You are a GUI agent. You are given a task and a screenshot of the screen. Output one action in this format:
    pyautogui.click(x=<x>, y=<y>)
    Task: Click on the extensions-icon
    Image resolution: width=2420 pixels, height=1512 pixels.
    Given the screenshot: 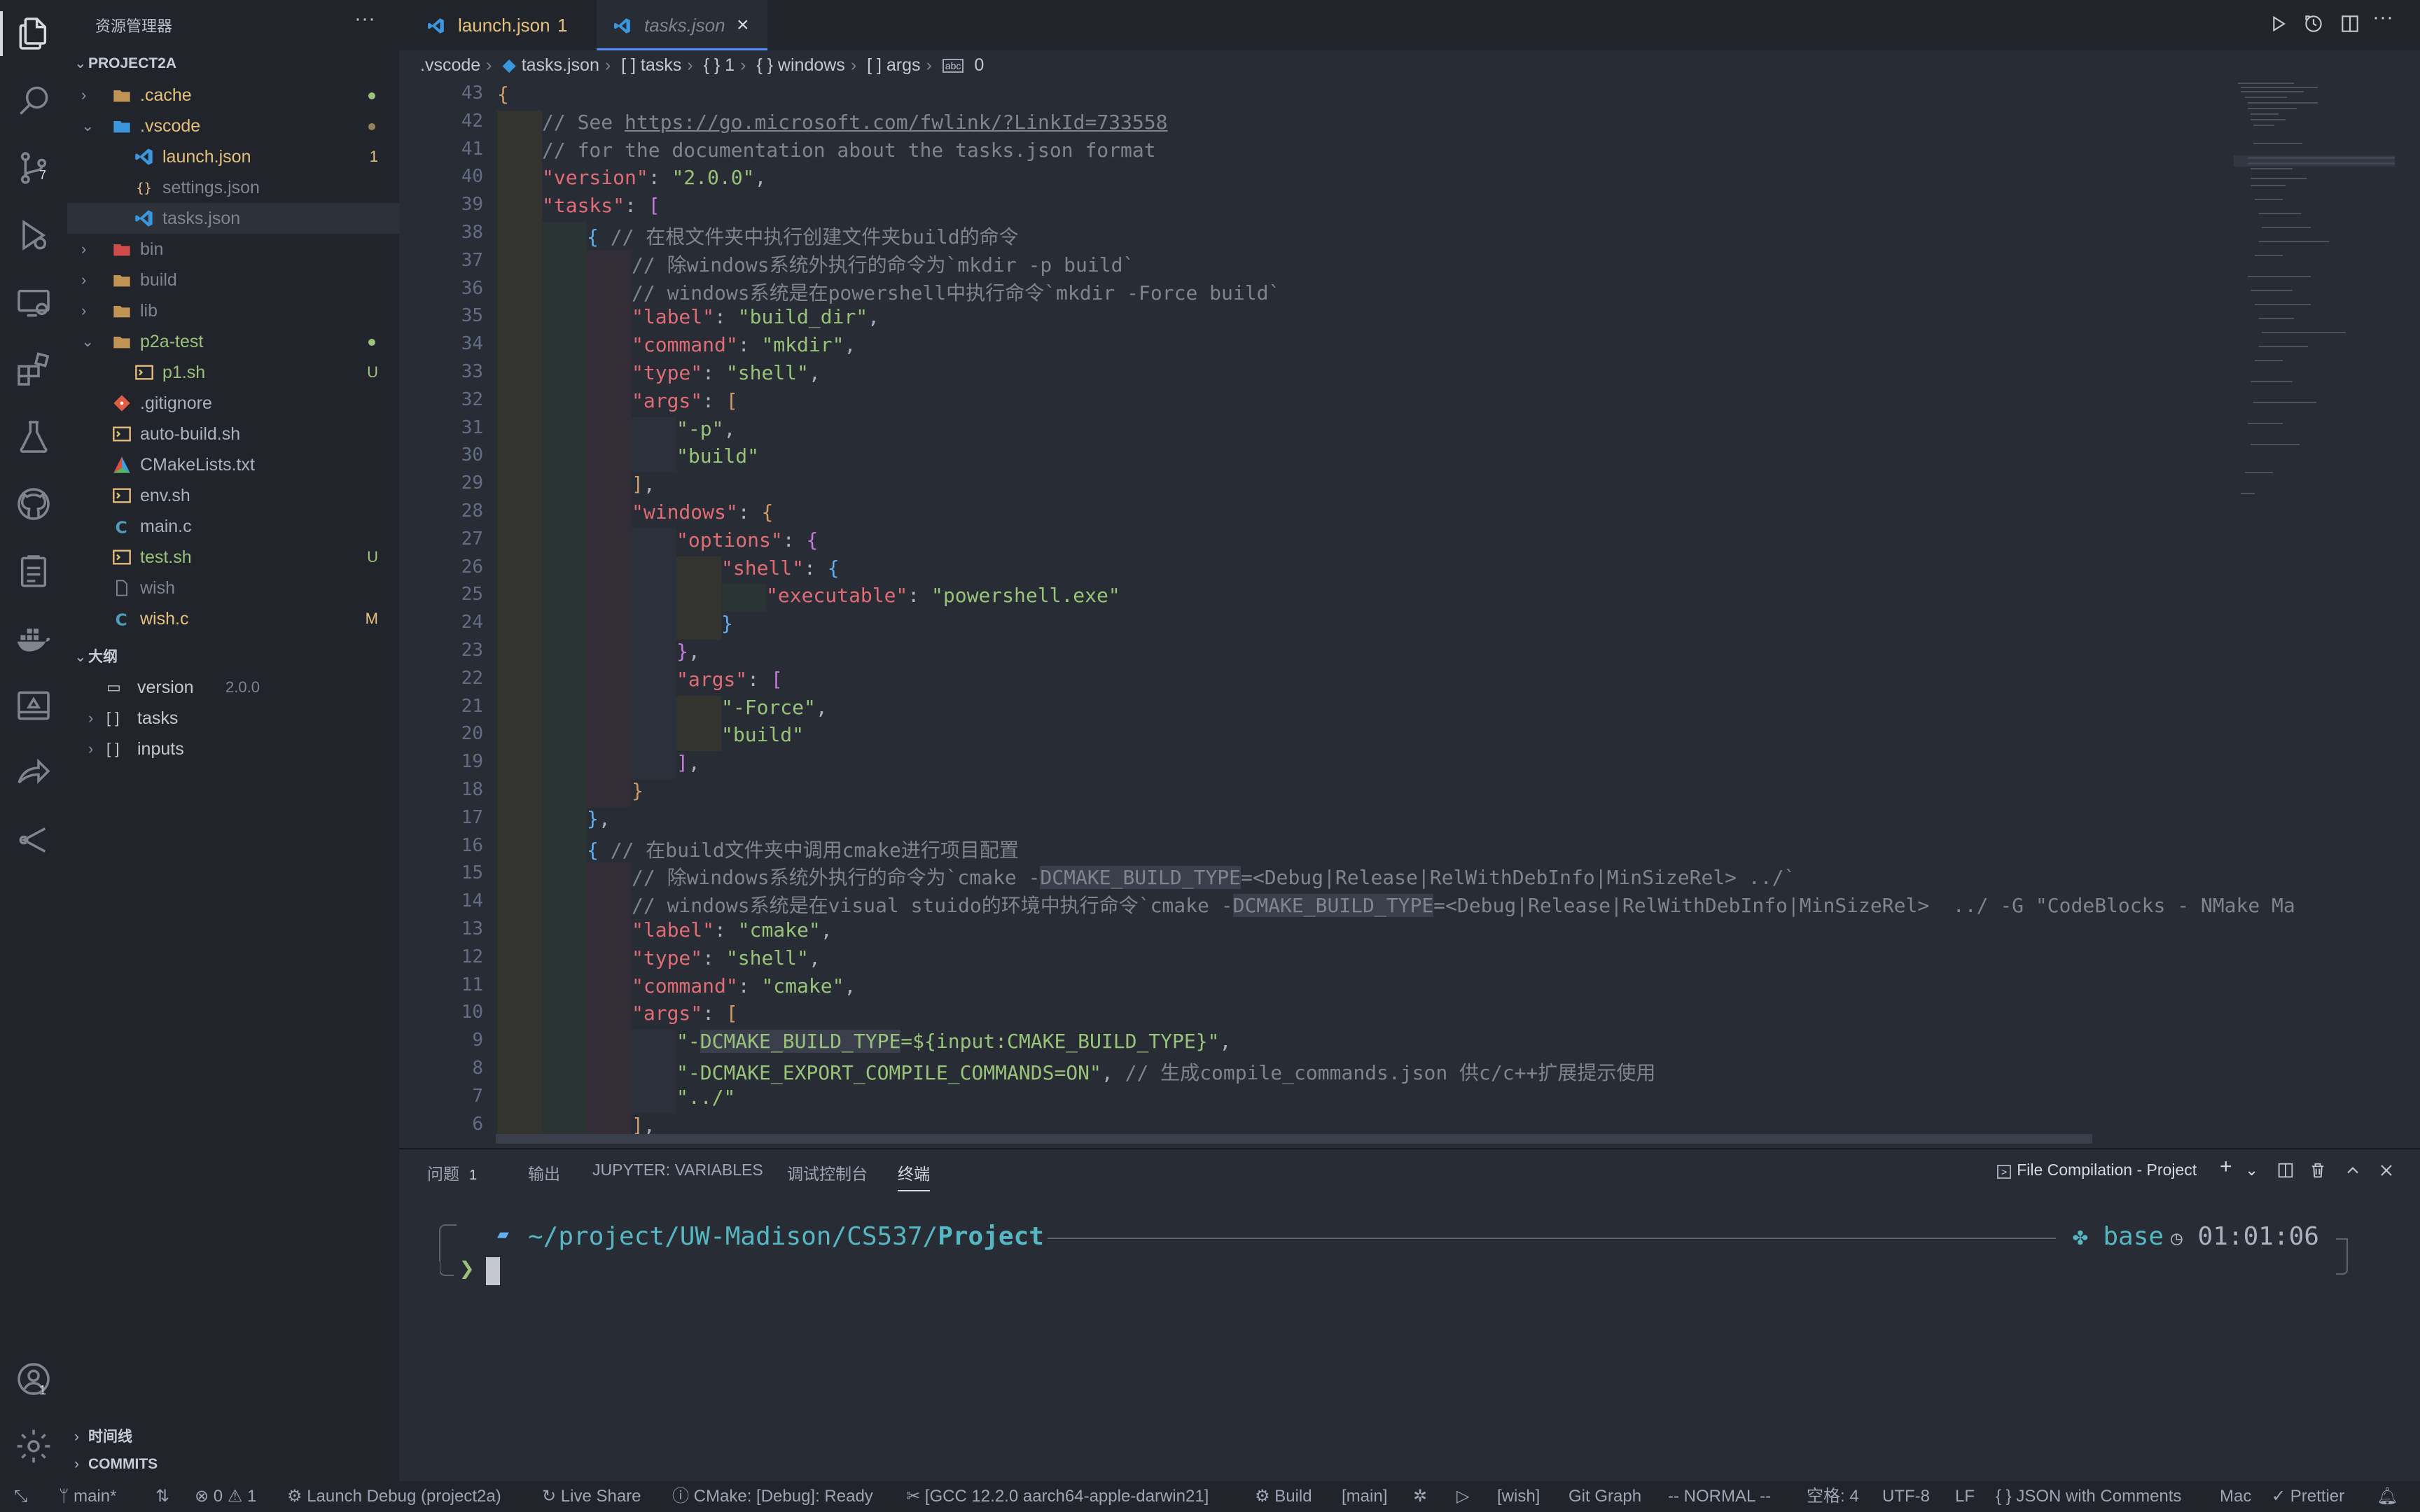 What is the action you would take?
    pyautogui.click(x=33, y=369)
    